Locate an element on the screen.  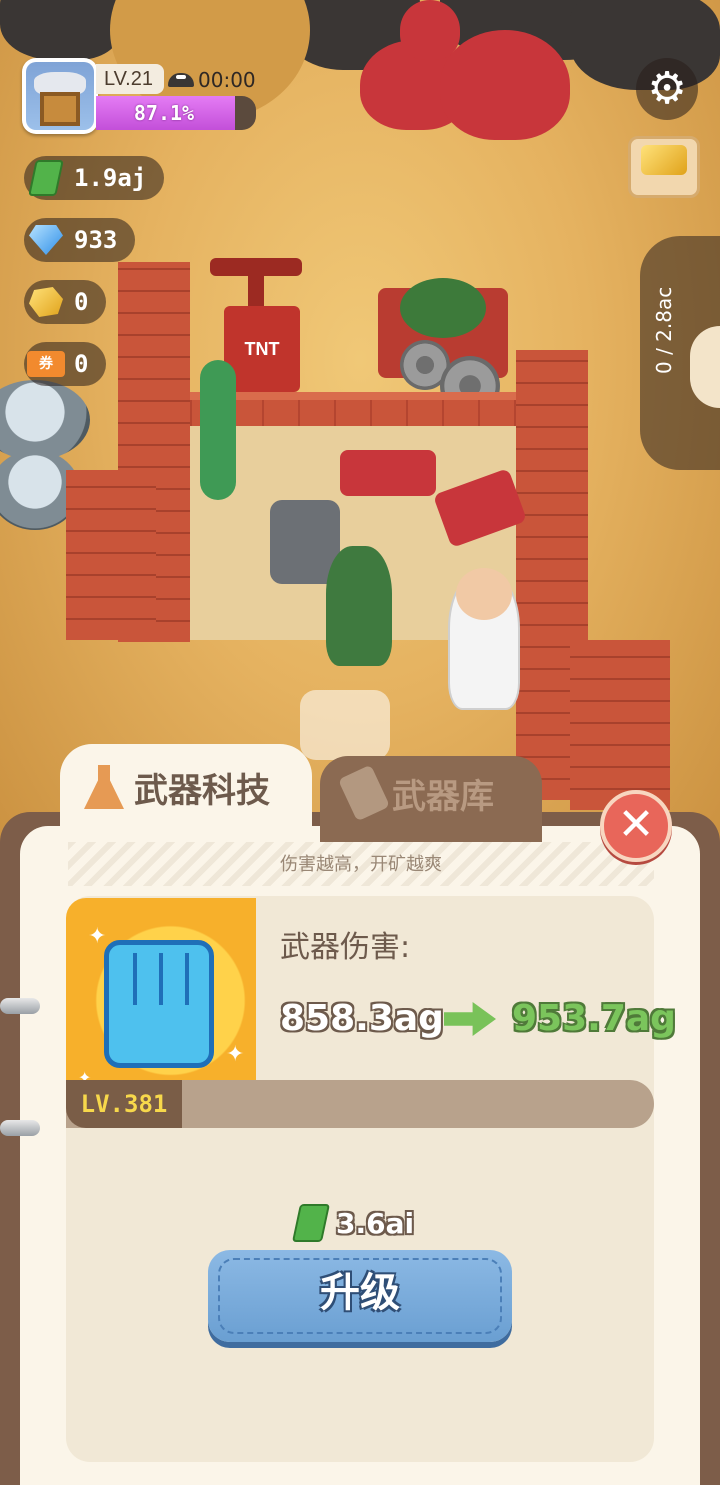
current-damage: 858.3ag is located at coordinates (362, 1018).